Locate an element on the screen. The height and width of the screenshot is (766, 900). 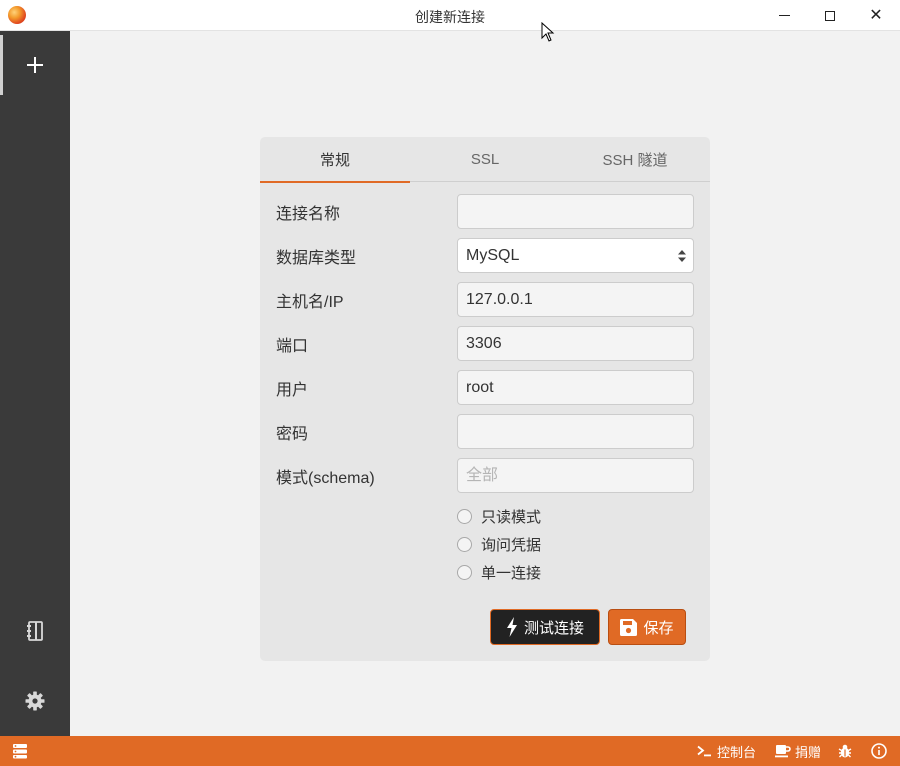
schema-input is located at coordinates (575, 475).